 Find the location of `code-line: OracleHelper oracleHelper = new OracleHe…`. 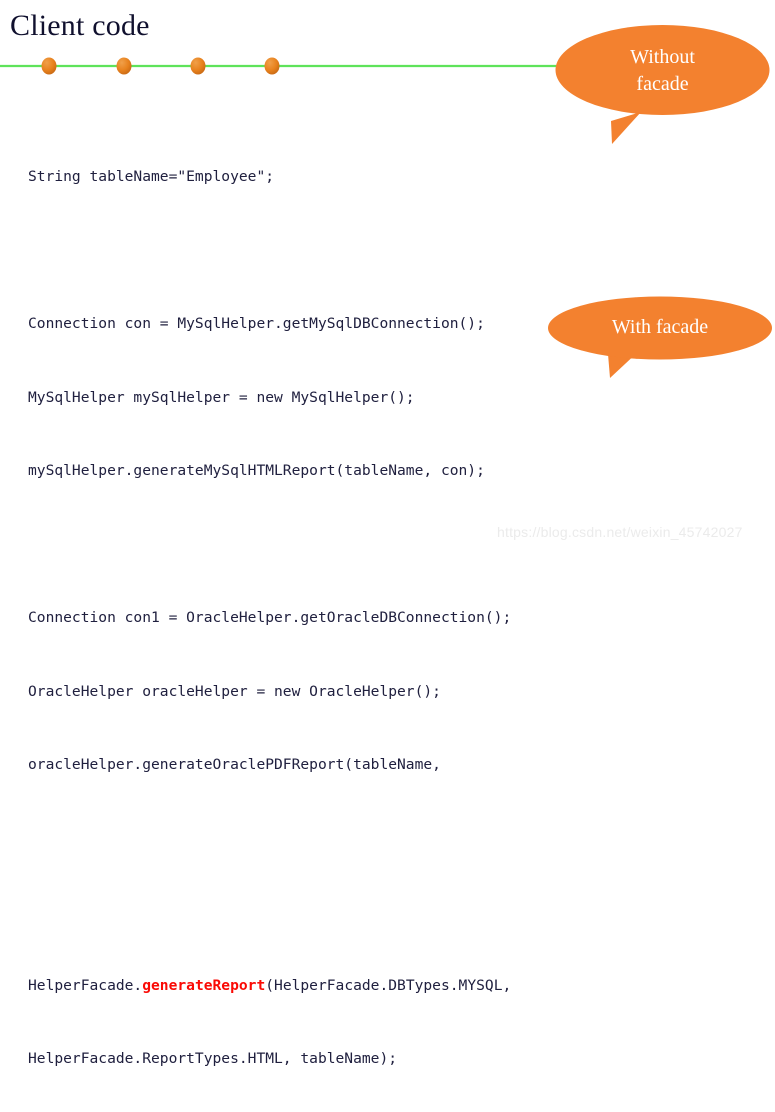

code-line: OracleHelper oracleHelper = new OracleHe… is located at coordinates (234, 691).